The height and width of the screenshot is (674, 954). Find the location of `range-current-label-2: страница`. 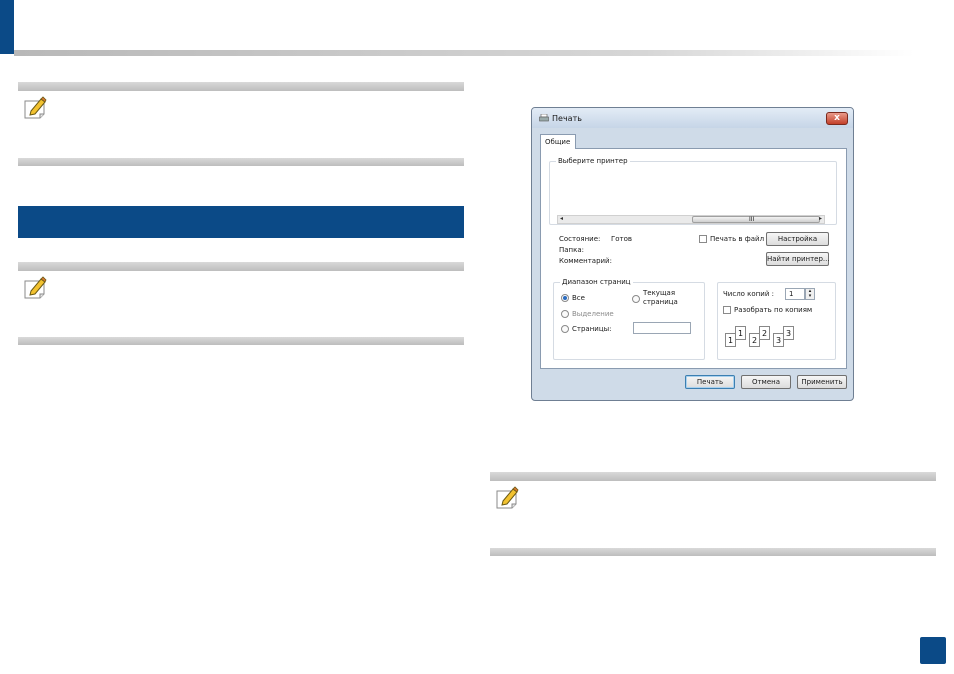

range-current-label-2: страница is located at coordinates (660, 302).